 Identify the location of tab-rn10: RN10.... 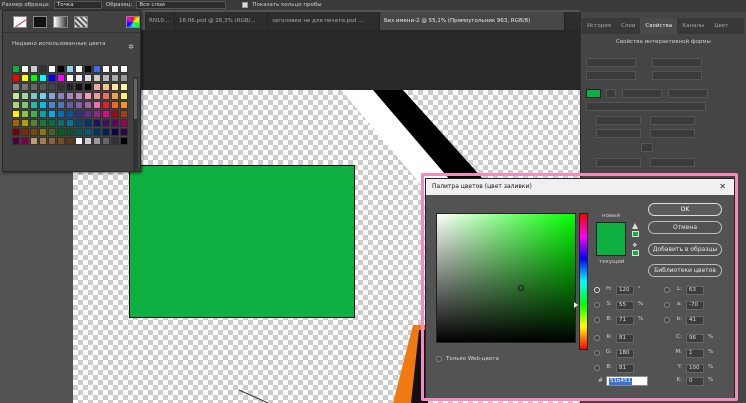
(160, 21).